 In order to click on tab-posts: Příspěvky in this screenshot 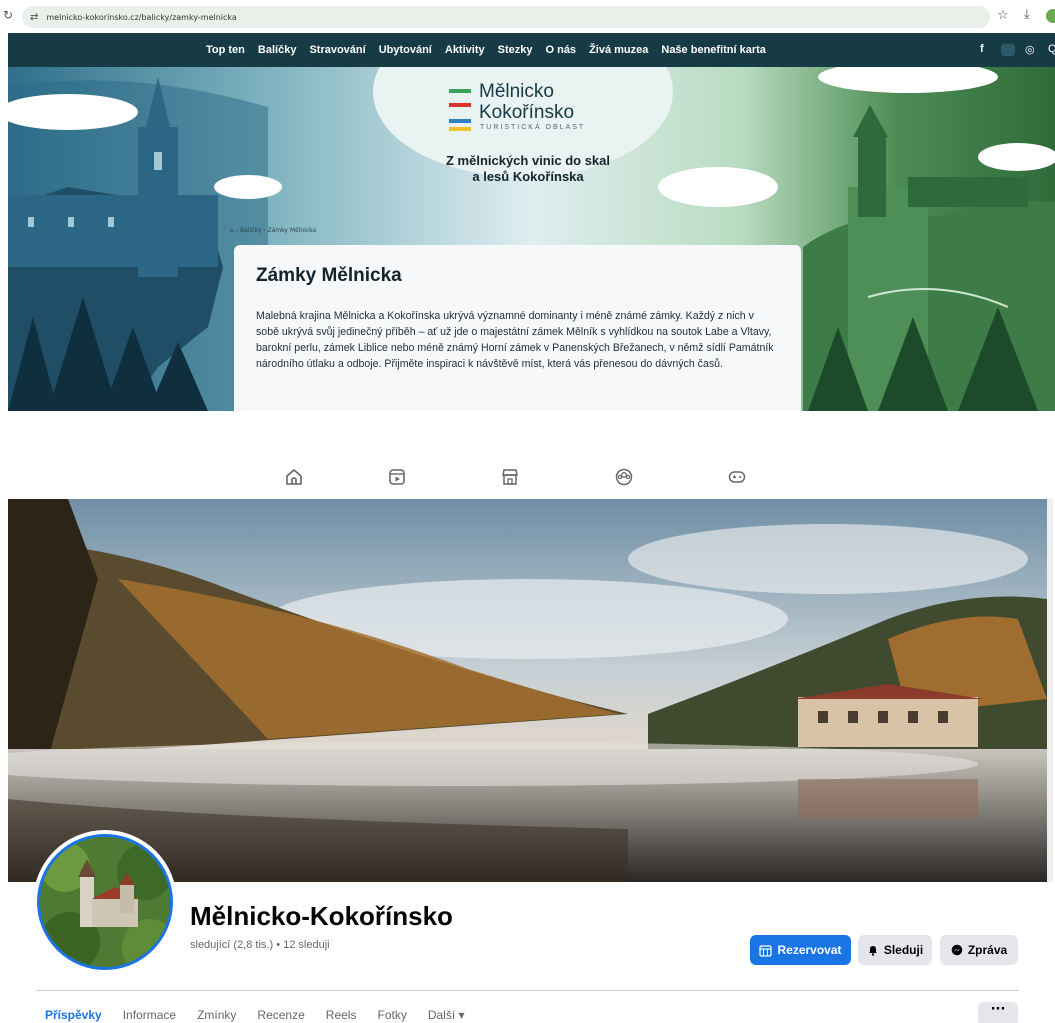, I will do `click(73, 1015)`.